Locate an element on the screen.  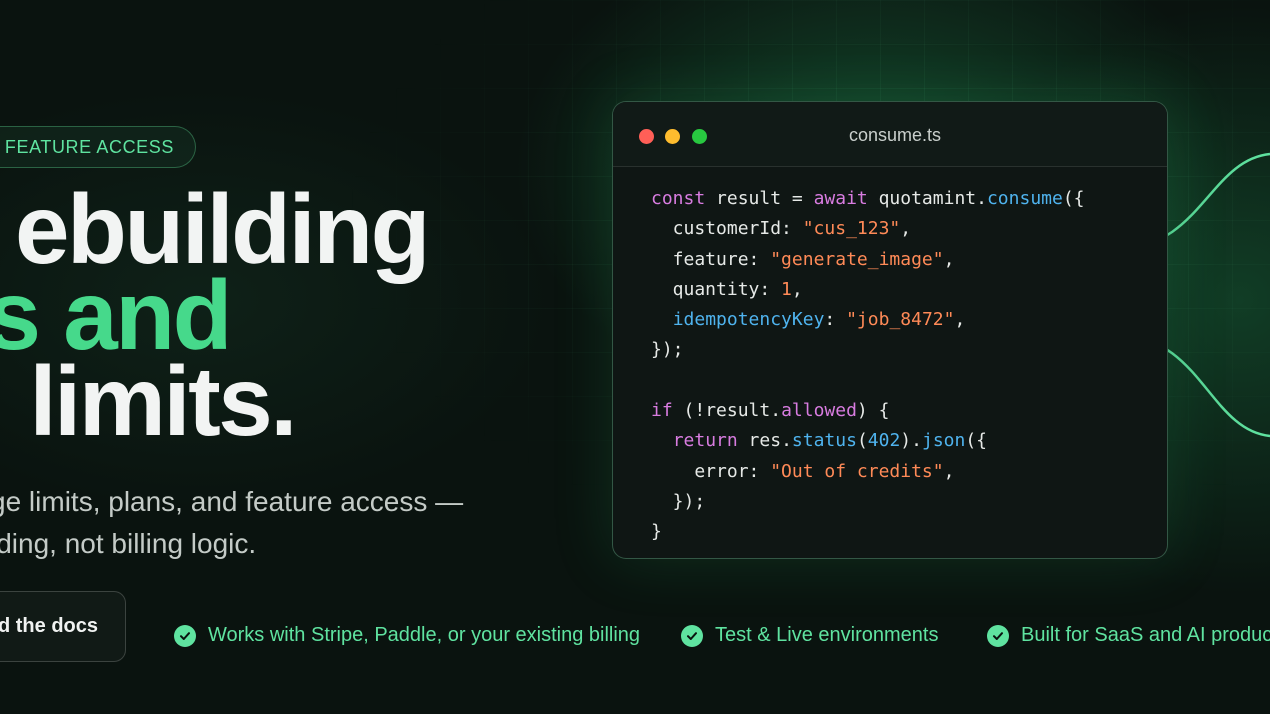
feature-label: Built for SaaS and AI produc is located at coordinates (1145, 635).